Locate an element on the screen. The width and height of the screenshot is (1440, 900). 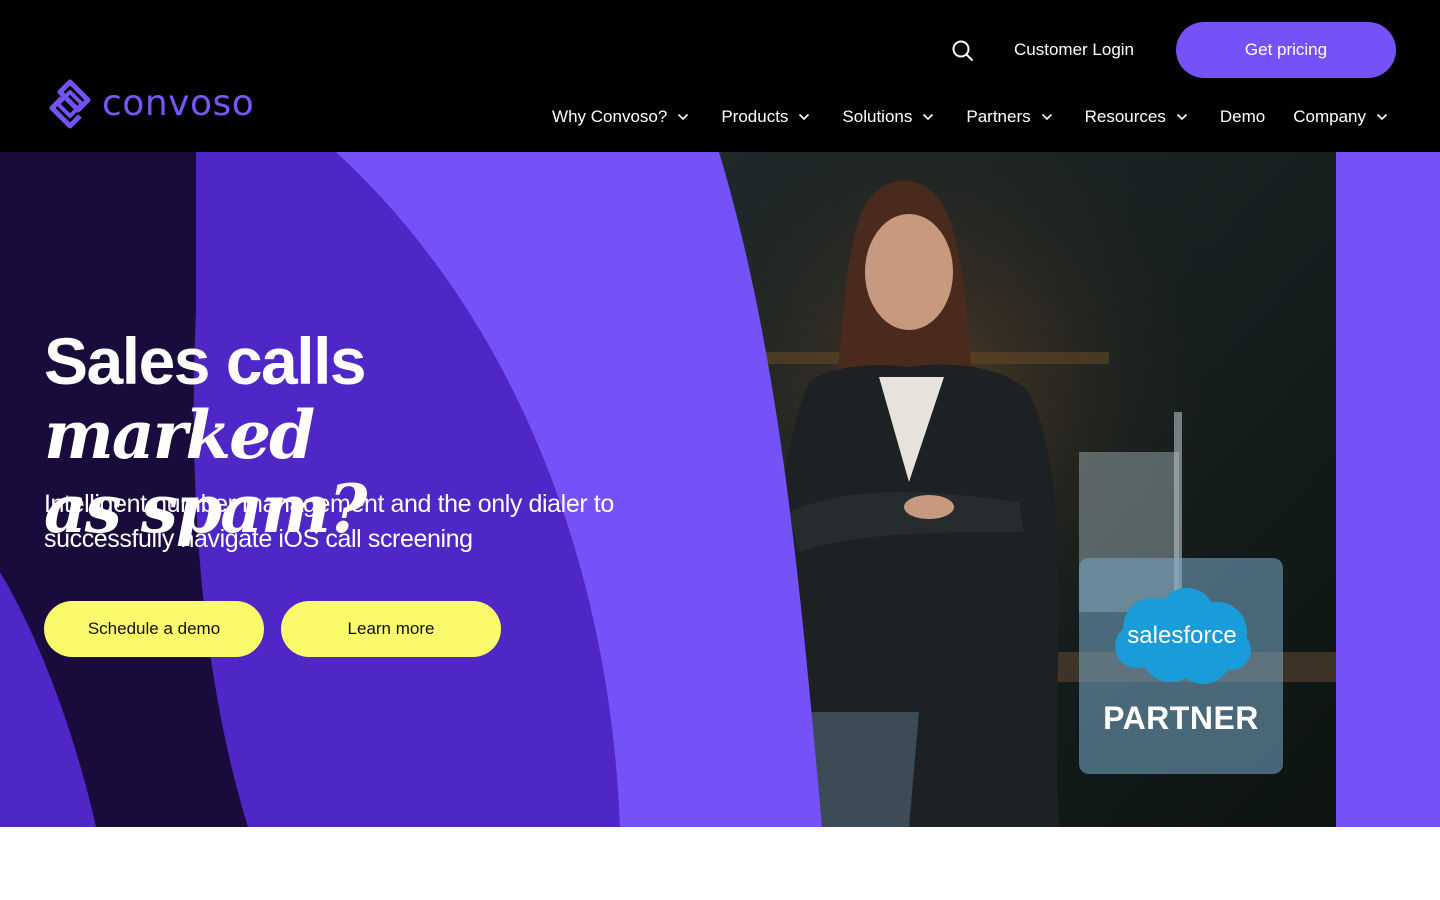
nav-item-why-convoso: Why Convoso? is located at coordinates (622, 117).